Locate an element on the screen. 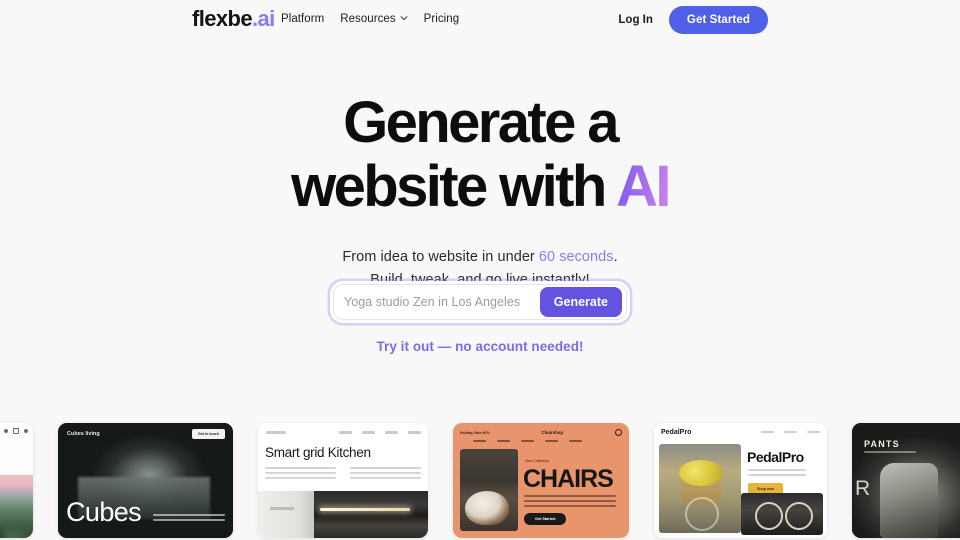  bicycle-wheel-shape is located at coordinates (702, 514).